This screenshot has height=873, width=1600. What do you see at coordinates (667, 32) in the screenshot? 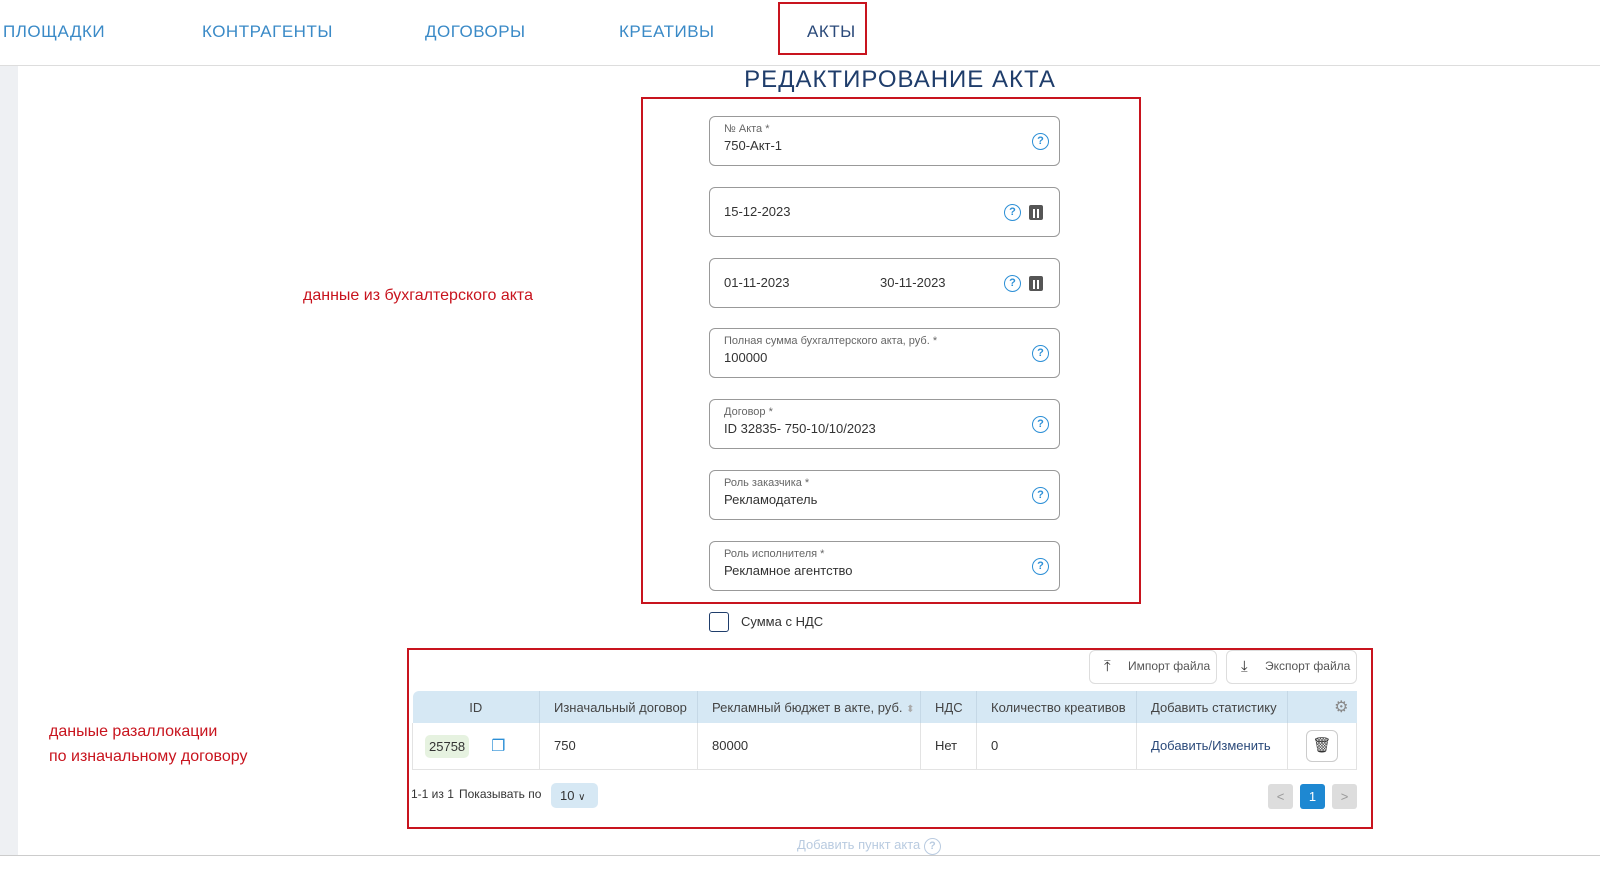
I see `nav-creatives: КРЕАТИВЫ` at bounding box center [667, 32].